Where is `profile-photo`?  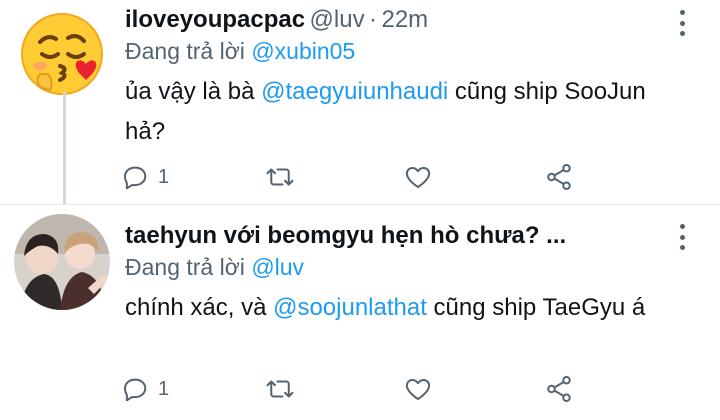
profile-photo is located at coordinates (62, 262).